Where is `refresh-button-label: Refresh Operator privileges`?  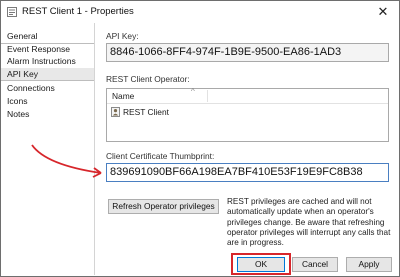 refresh-button-label: Refresh Operator privileges is located at coordinates (163, 206).